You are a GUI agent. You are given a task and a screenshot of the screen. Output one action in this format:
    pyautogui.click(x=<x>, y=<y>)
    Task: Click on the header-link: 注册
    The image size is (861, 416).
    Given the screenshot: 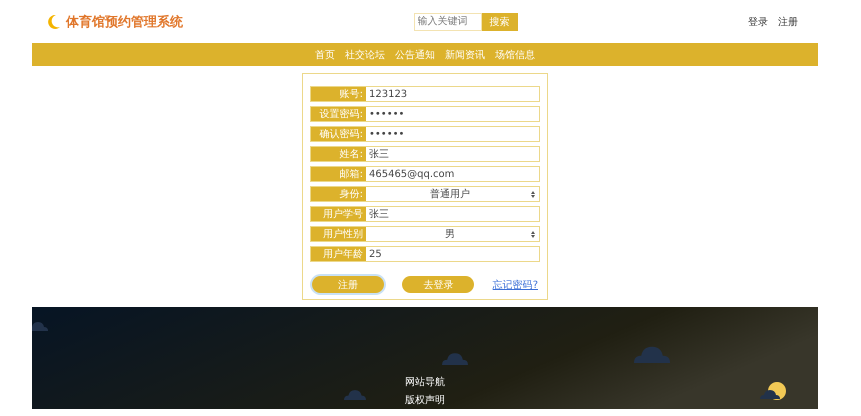 What is the action you would take?
    pyautogui.click(x=788, y=21)
    